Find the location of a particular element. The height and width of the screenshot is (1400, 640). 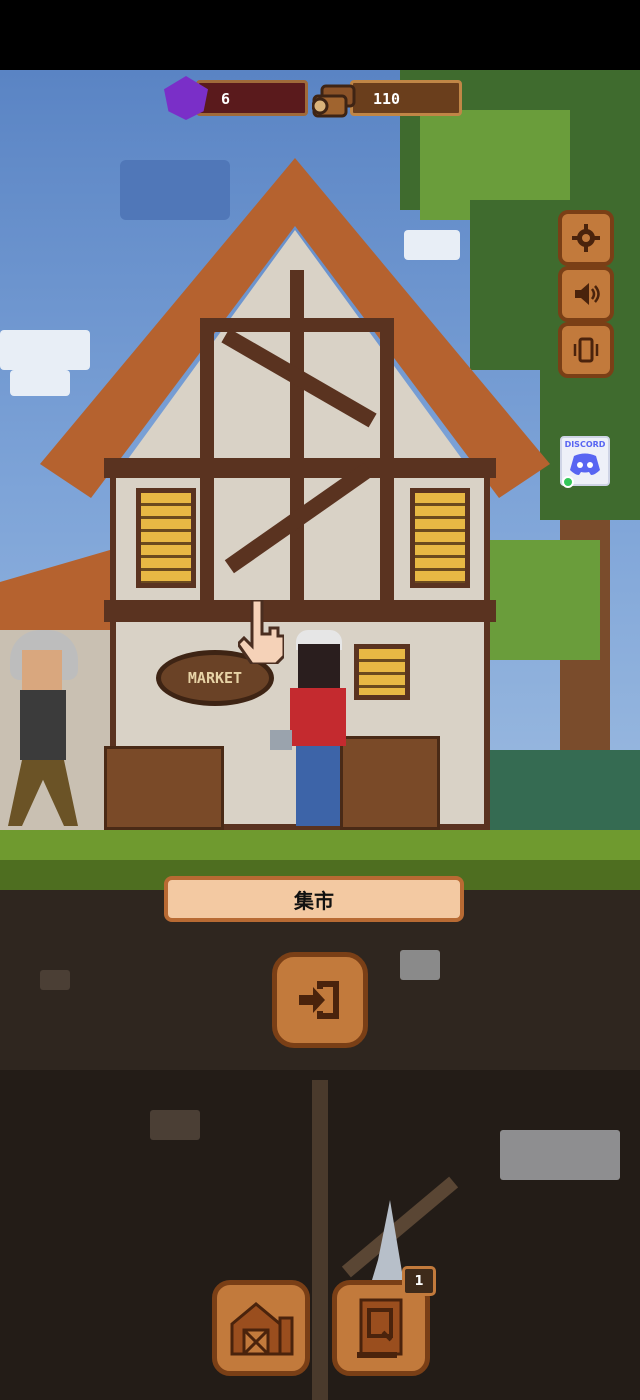

background-hill is located at coordinates (560, 790).